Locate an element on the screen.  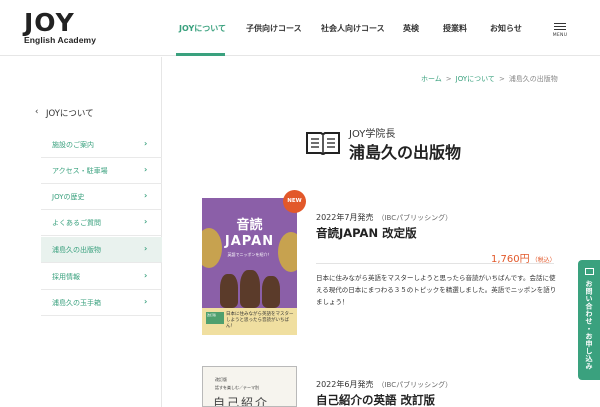
cover-badge: 改訂版 is located at coordinates (215, 318).